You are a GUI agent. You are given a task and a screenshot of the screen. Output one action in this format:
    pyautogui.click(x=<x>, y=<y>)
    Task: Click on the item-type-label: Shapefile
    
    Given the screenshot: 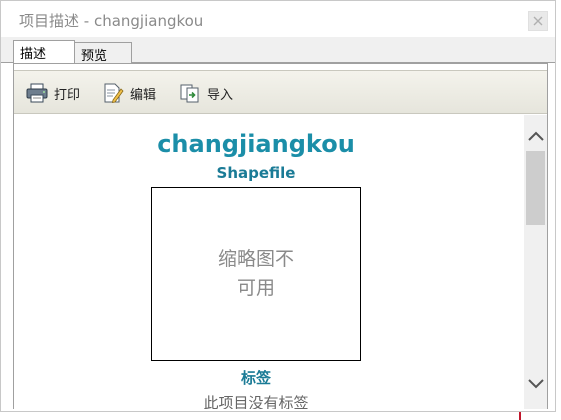 What is the action you would take?
    pyautogui.click(x=256, y=173)
    